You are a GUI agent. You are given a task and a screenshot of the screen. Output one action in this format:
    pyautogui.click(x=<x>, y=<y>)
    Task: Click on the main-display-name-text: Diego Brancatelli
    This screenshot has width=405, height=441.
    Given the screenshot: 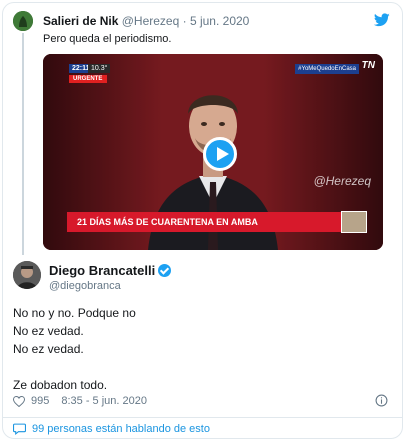 What is the action you would take?
    pyautogui.click(x=102, y=270)
    